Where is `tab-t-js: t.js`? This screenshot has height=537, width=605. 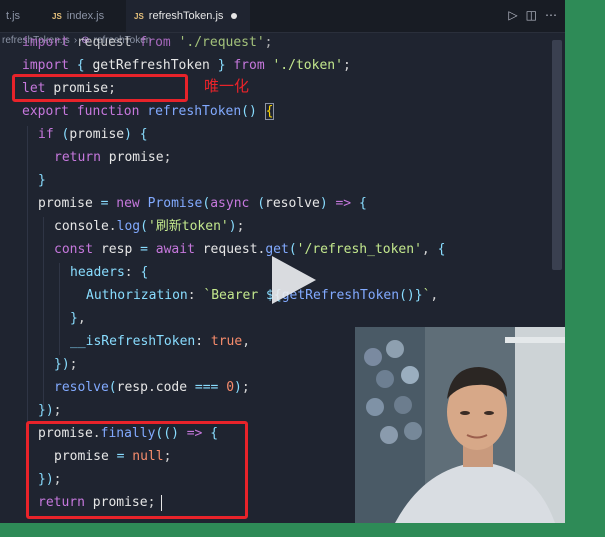
tab-t-js: t.js is located at coordinates (24, 16).